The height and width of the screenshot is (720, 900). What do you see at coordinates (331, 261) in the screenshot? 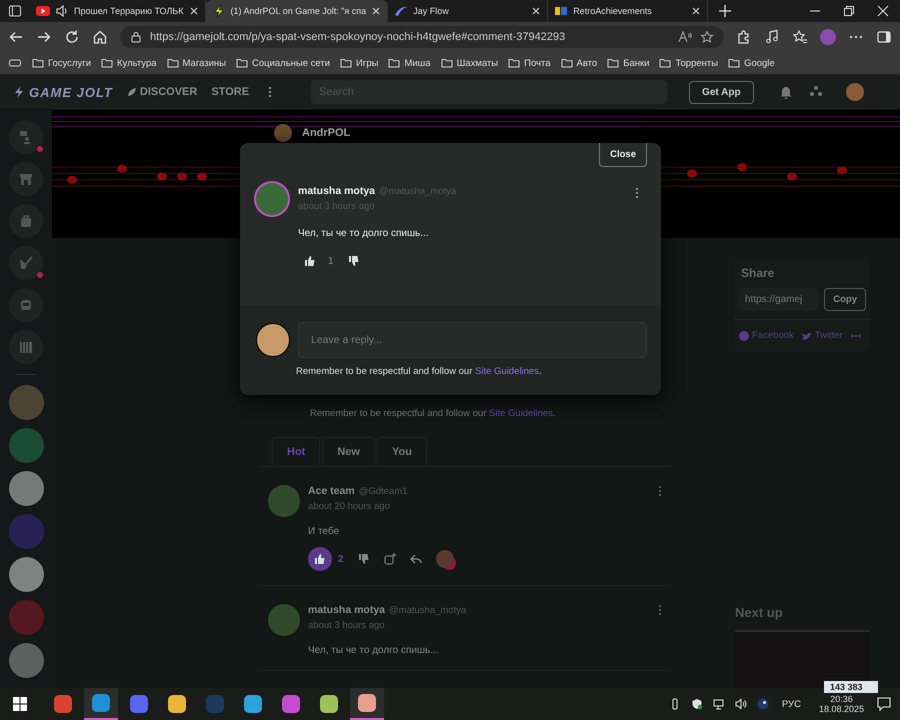
I see `like-count: 1` at bounding box center [331, 261].